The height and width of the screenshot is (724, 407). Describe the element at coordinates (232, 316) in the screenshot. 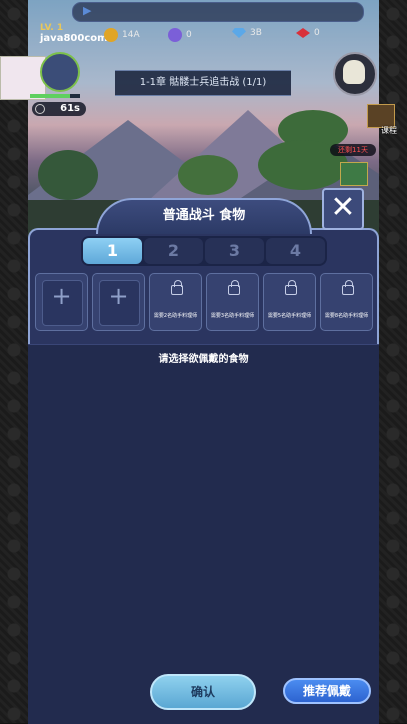

I see `slot-requirement: 需要3名助手料理师` at that location.